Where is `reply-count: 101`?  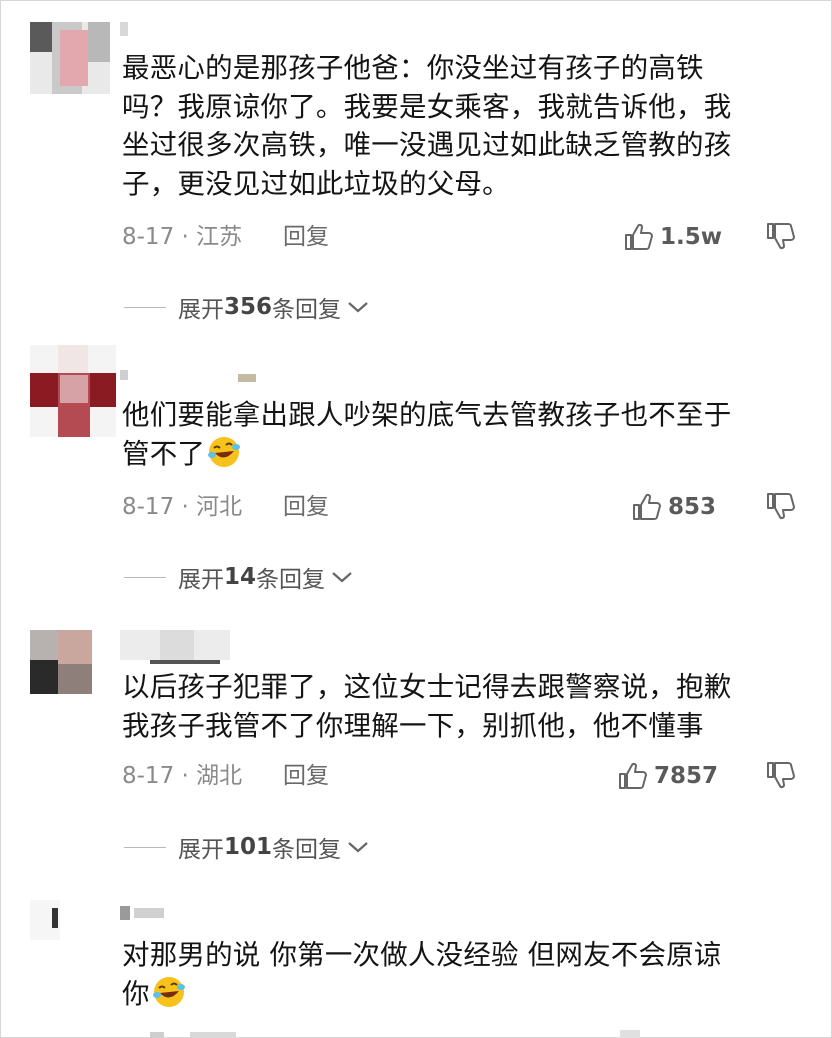
reply-count: 101 is located at coordinates (248, 847).